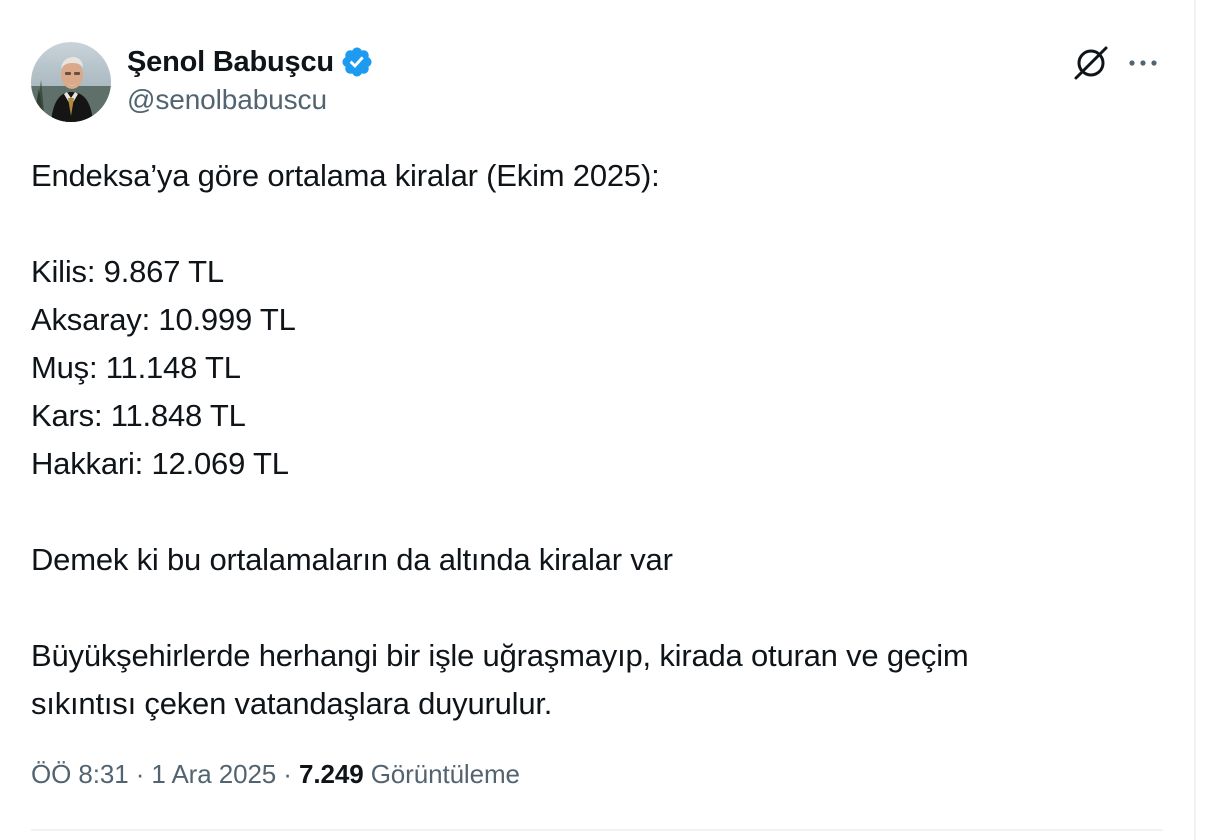 This screenshot has height=840, width=1216. What do you see at coordinates (160, 463) in the screenshot?
I see `rent-line-hakkari: Hakkari: 12.069 TL` at bounding box center [160, 463].